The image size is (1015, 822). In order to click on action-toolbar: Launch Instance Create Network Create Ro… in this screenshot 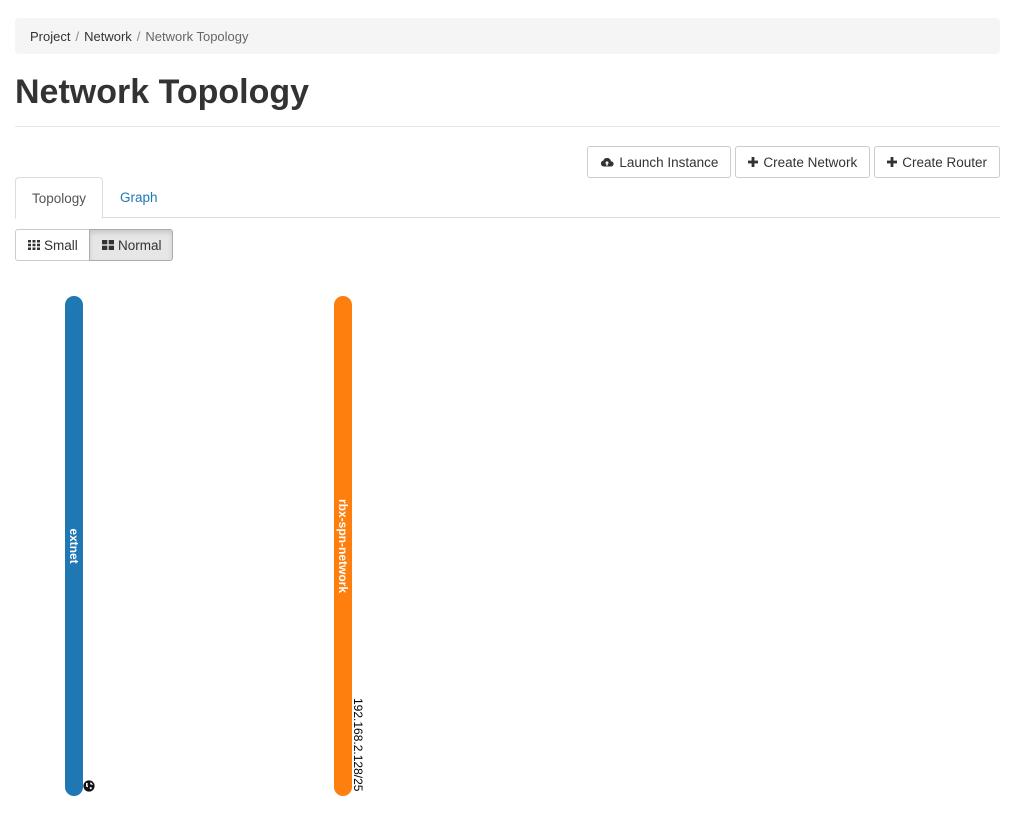, I will do `click(793, 162)`.